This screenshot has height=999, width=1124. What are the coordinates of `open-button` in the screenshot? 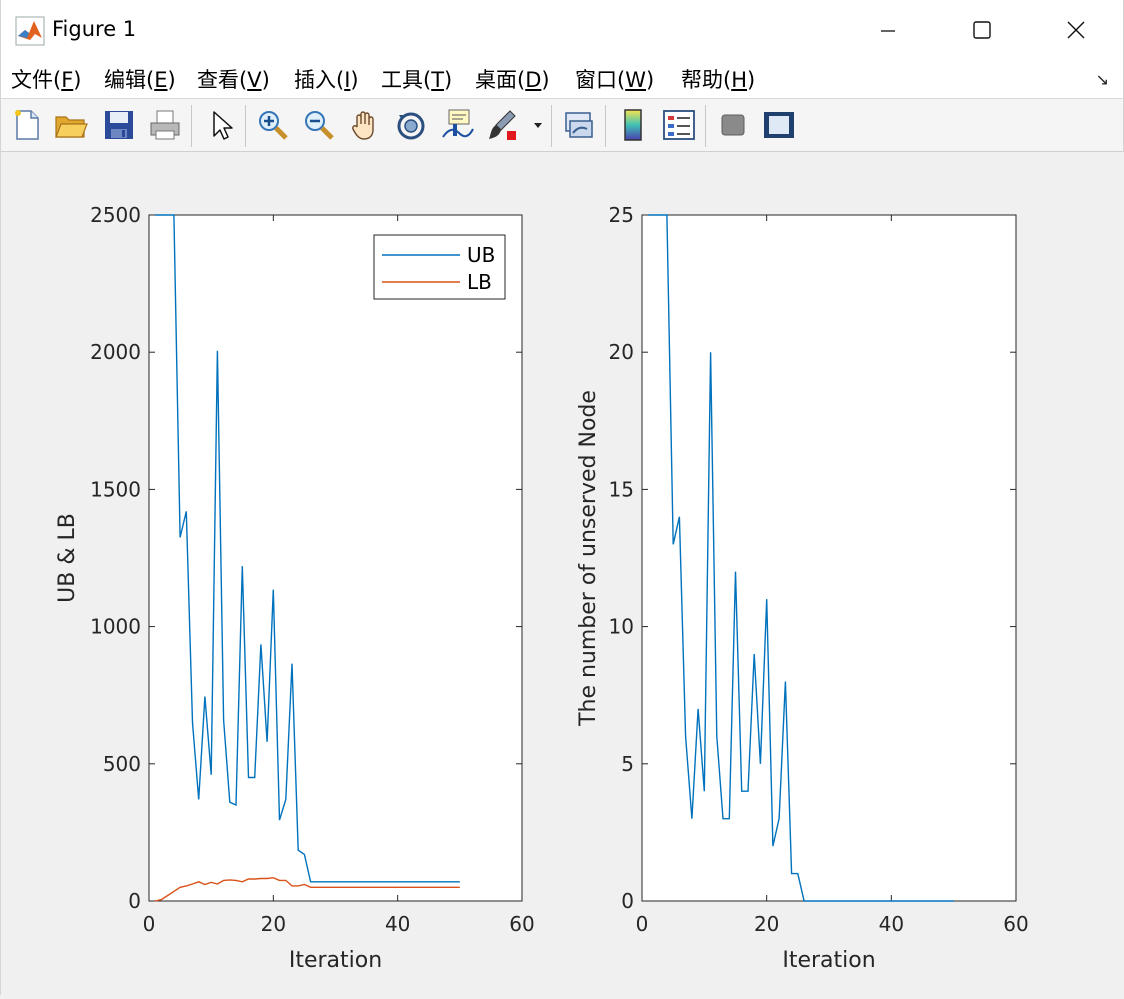 It's located at (71, 125).